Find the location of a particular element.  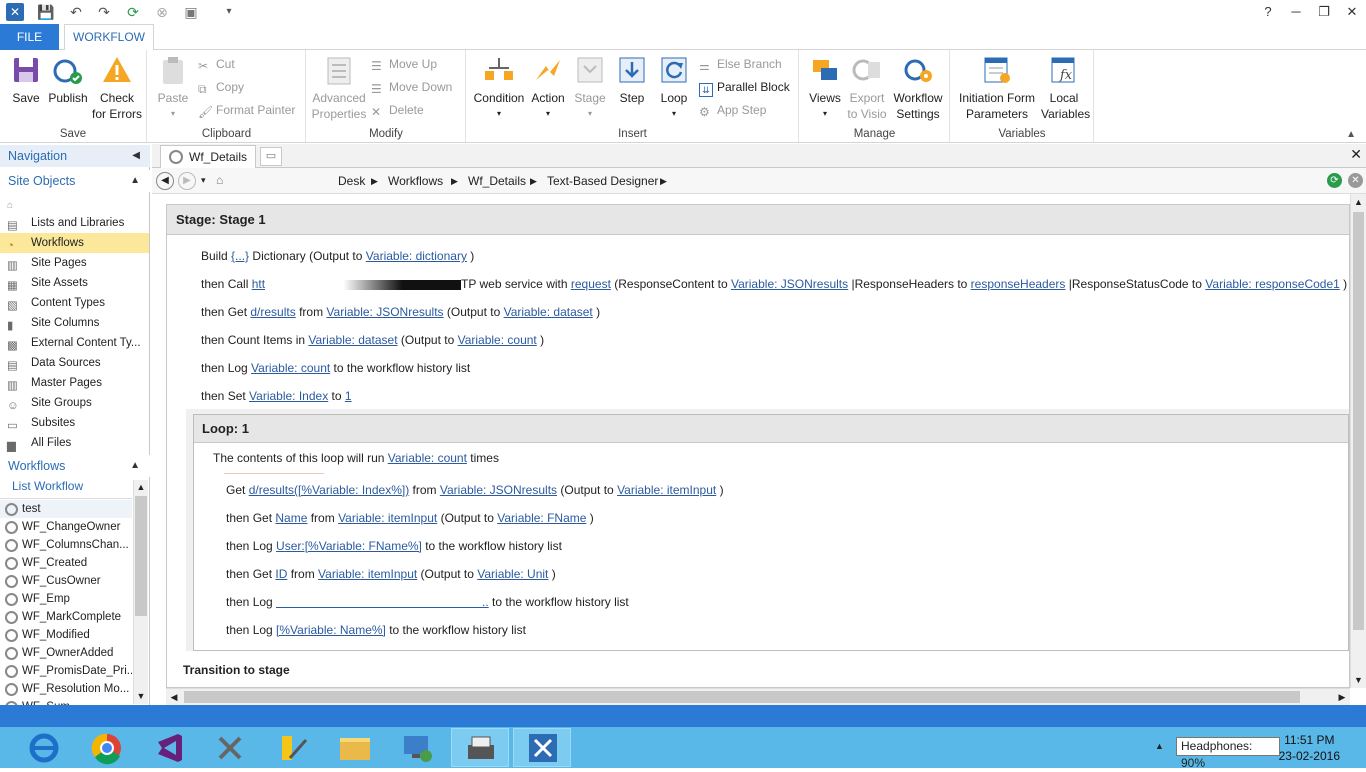

designer-vertical-scrollbar: ▲ ▼ is located at coordinates (1358, 441).